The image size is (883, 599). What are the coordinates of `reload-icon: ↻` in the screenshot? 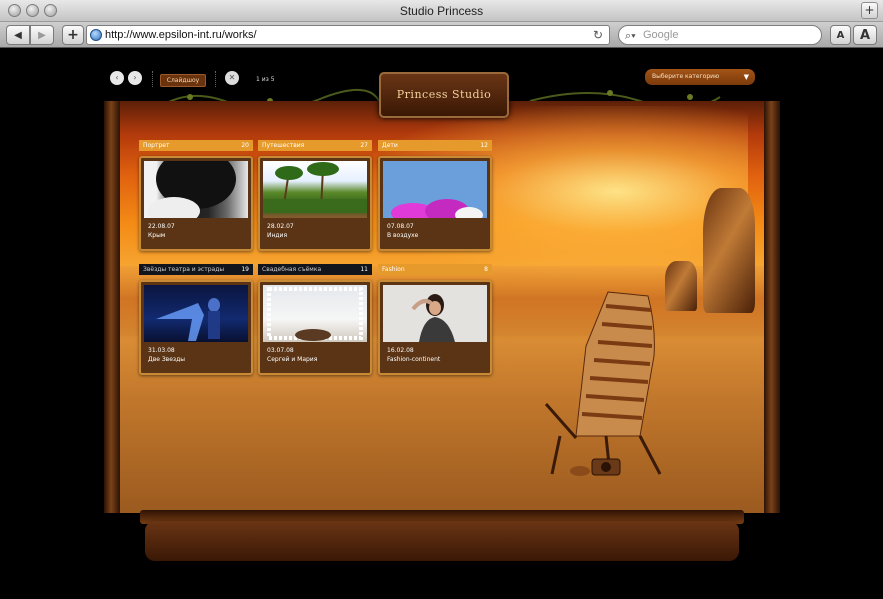 It's located at (598, 35).